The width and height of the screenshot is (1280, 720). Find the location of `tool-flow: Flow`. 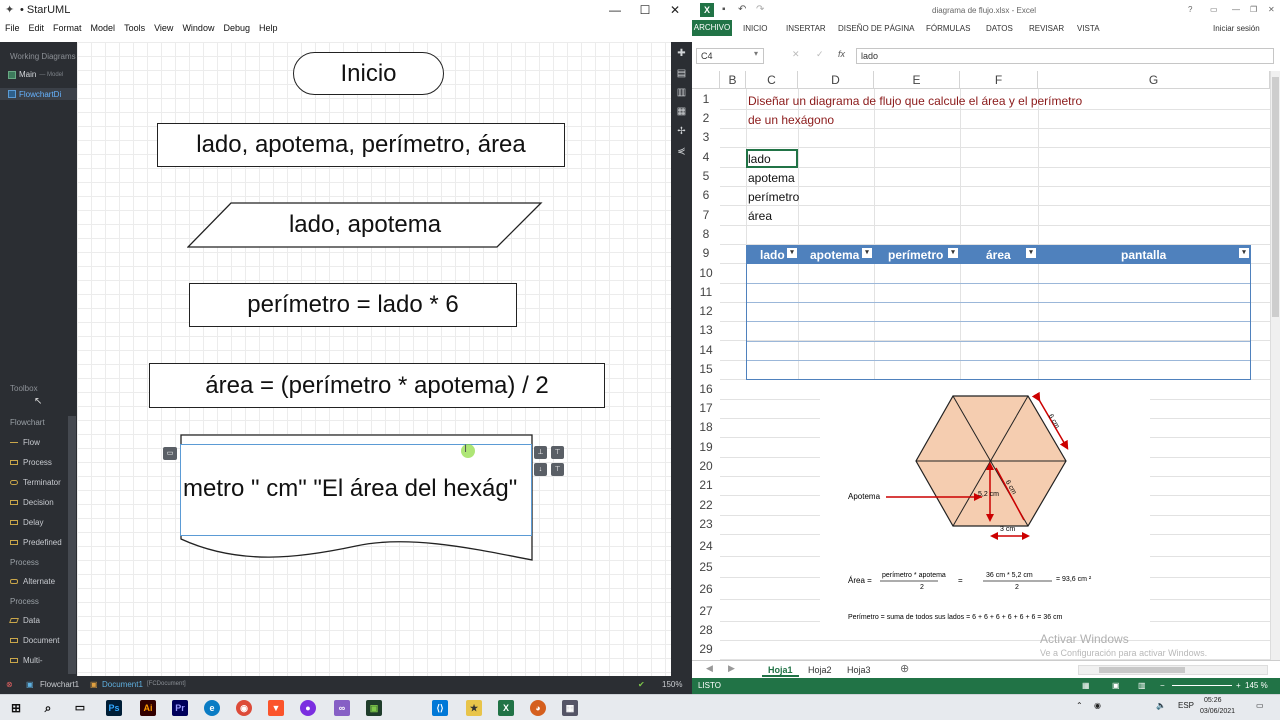

tool-flow: Flow is located at coordinates (25, 442).